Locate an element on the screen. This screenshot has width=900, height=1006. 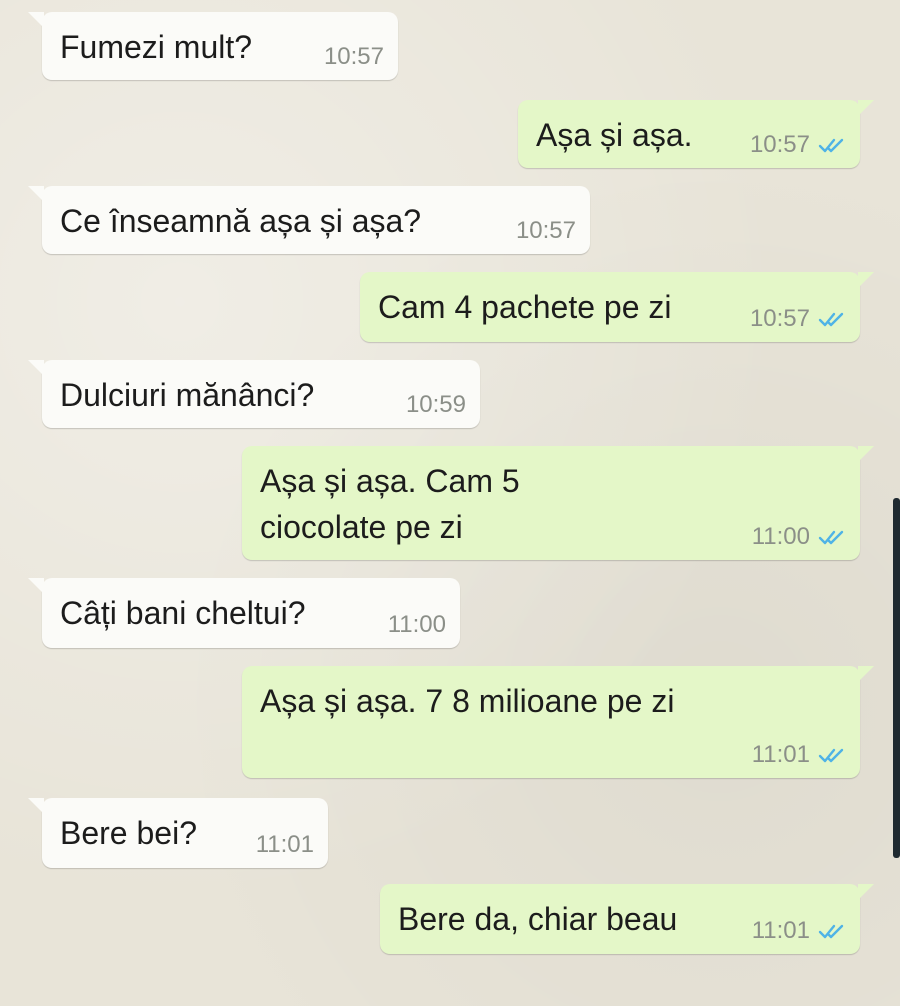
message-text: Așa și așa. 7 8 milioane pe zi is located at coordinates (467, 701).